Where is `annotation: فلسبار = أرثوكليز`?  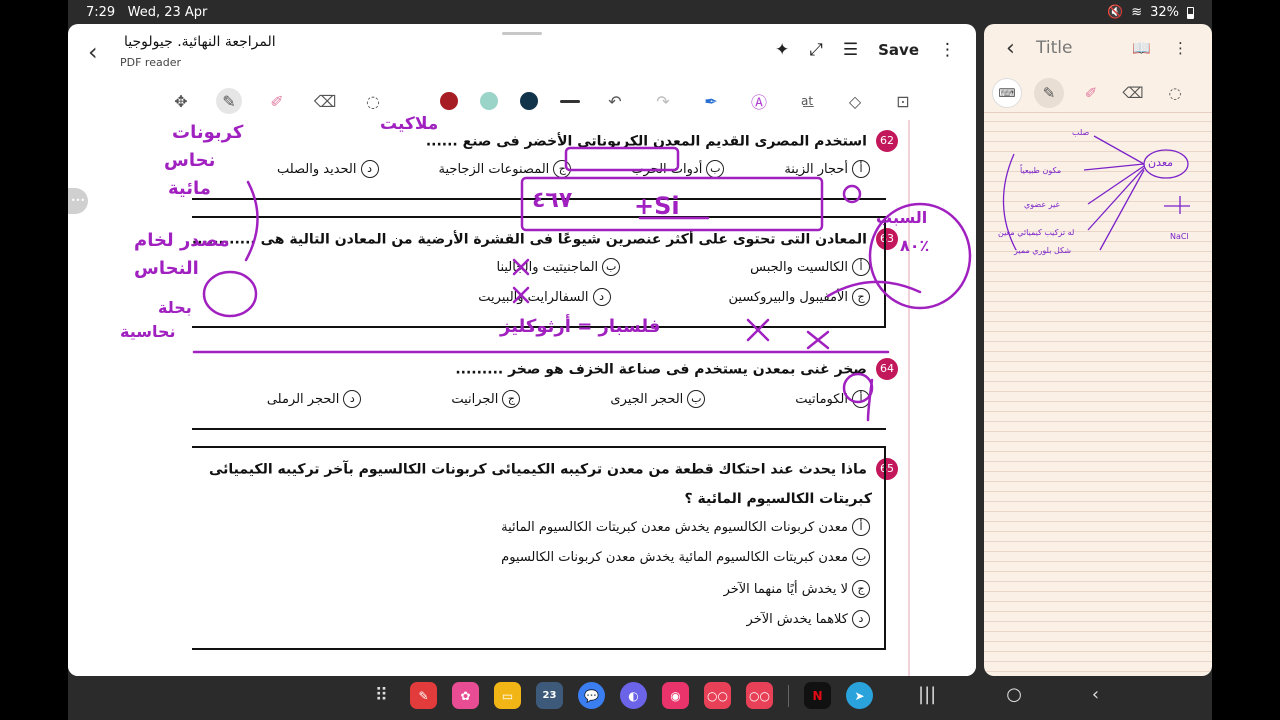
annotation: فلسبار = أرثوكليز is located at coordinates (580, 326).